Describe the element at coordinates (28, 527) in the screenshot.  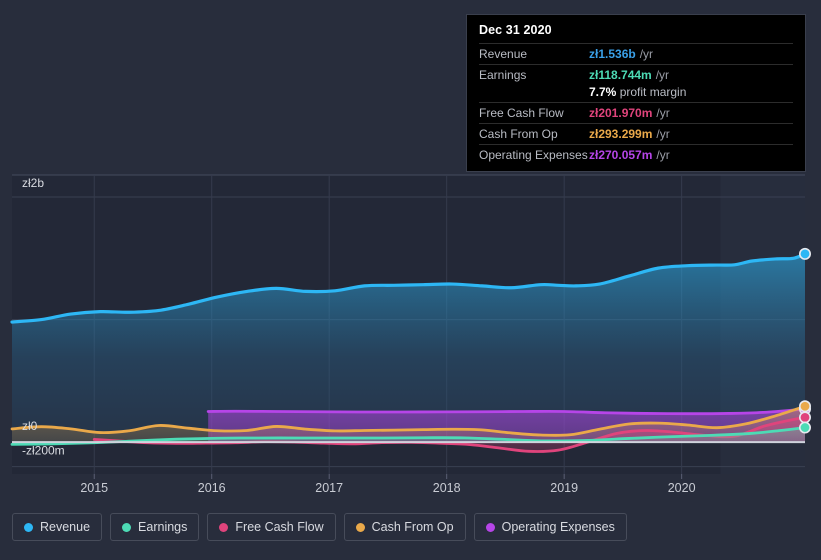
I see `legend-dot-revenue-icon` at that location.